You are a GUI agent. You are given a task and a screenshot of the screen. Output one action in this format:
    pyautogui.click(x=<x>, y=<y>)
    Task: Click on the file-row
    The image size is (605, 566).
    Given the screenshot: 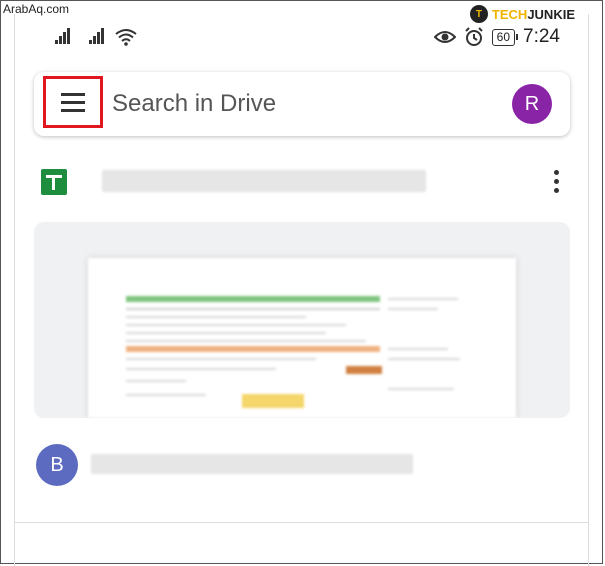 What is the action you would take?
    pyautogui.click(x=302, y=182)
    